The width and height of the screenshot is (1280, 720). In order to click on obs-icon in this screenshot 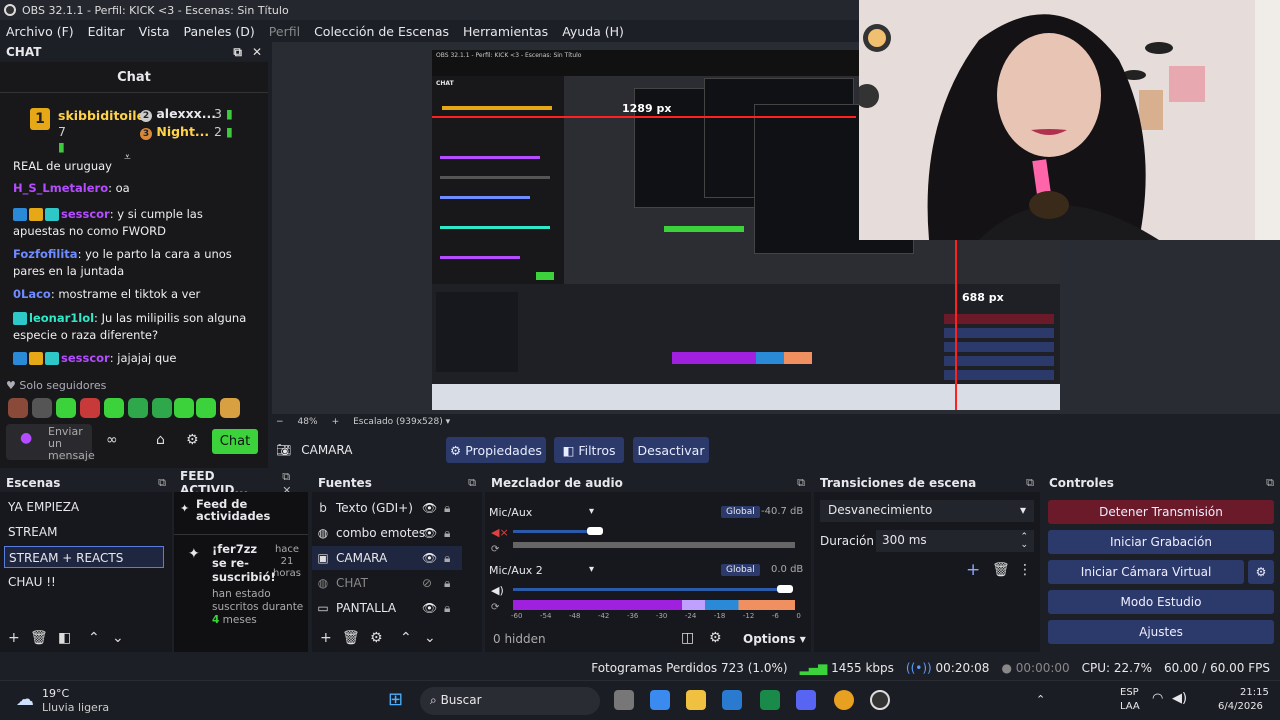, I will do `click(880, 700)`.